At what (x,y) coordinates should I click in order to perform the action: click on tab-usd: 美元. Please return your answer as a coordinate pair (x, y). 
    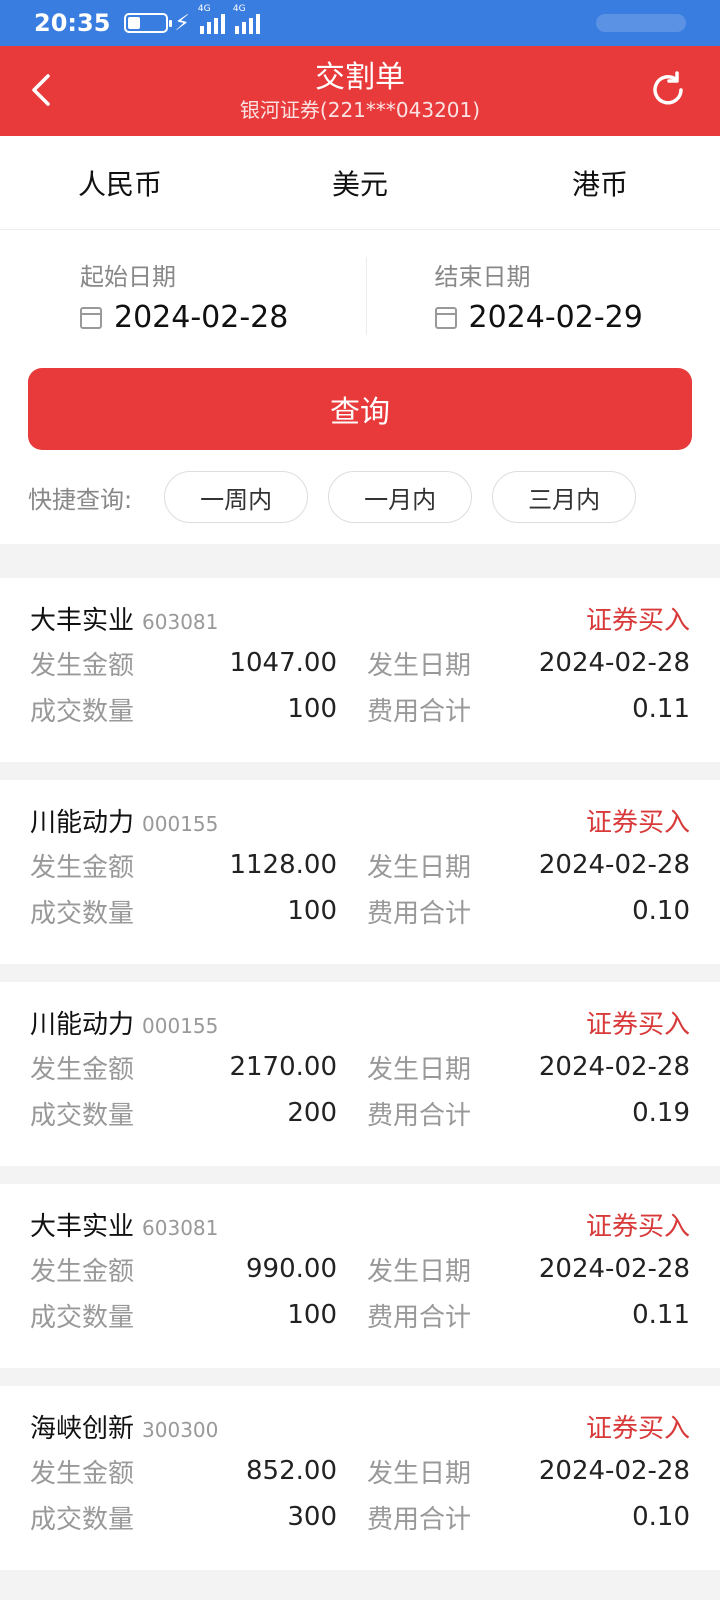
    Looking at the image, I should click on (360, 183).